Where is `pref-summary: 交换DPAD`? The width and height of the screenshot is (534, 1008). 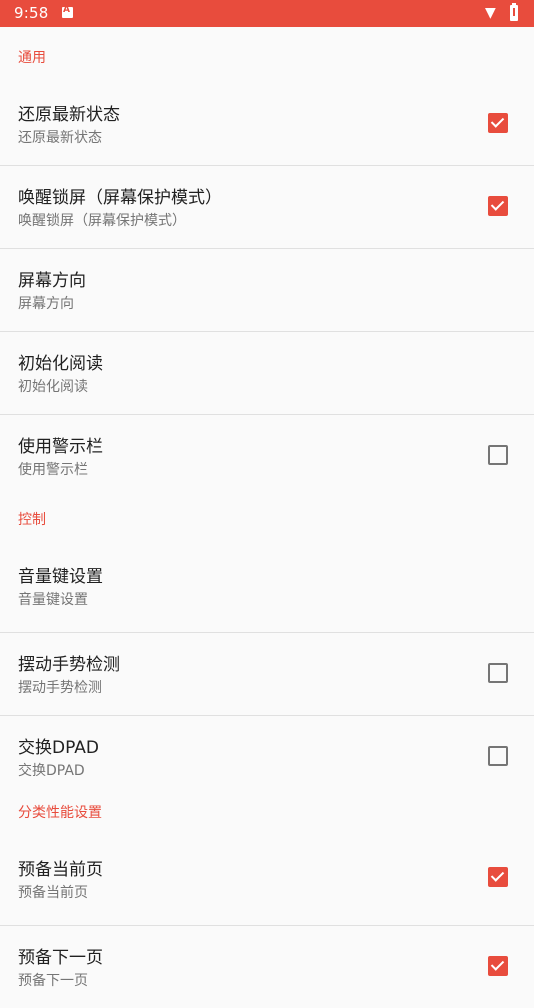
pref-summary: 交换DPAD is located at coordinates (51, 771).